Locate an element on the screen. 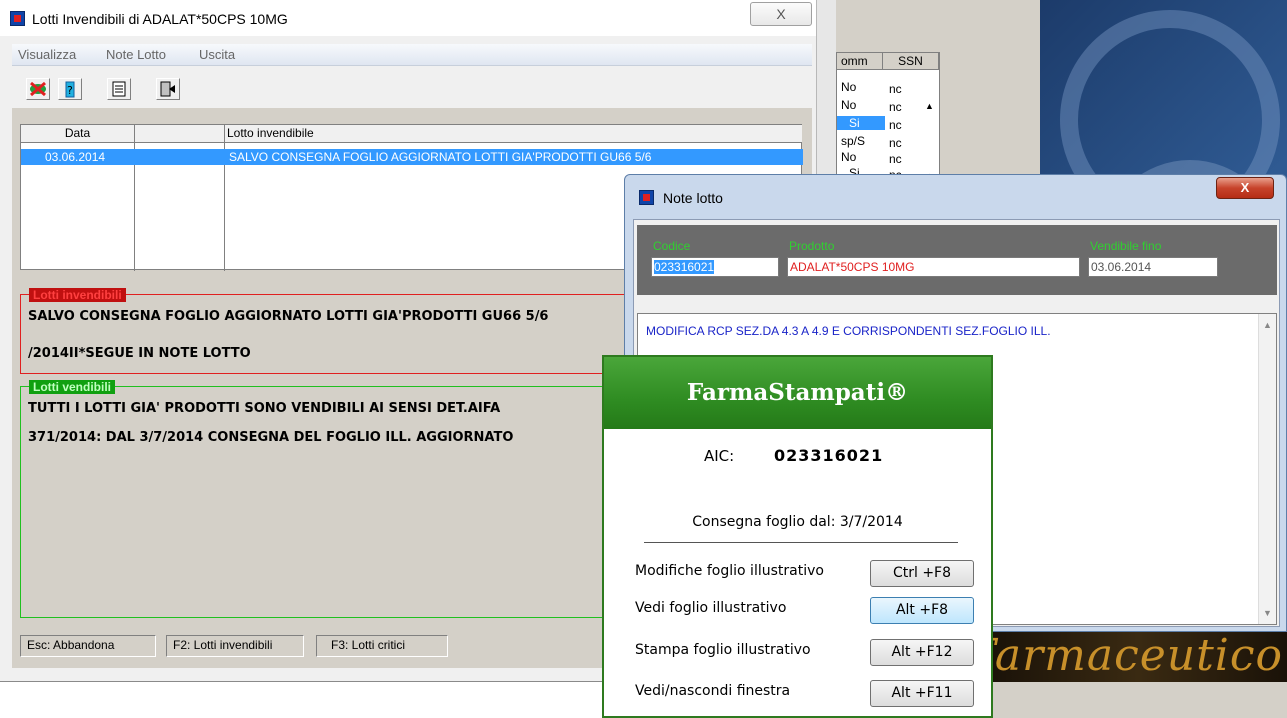  bg-cell: Si is located at coordinates (854, 123).